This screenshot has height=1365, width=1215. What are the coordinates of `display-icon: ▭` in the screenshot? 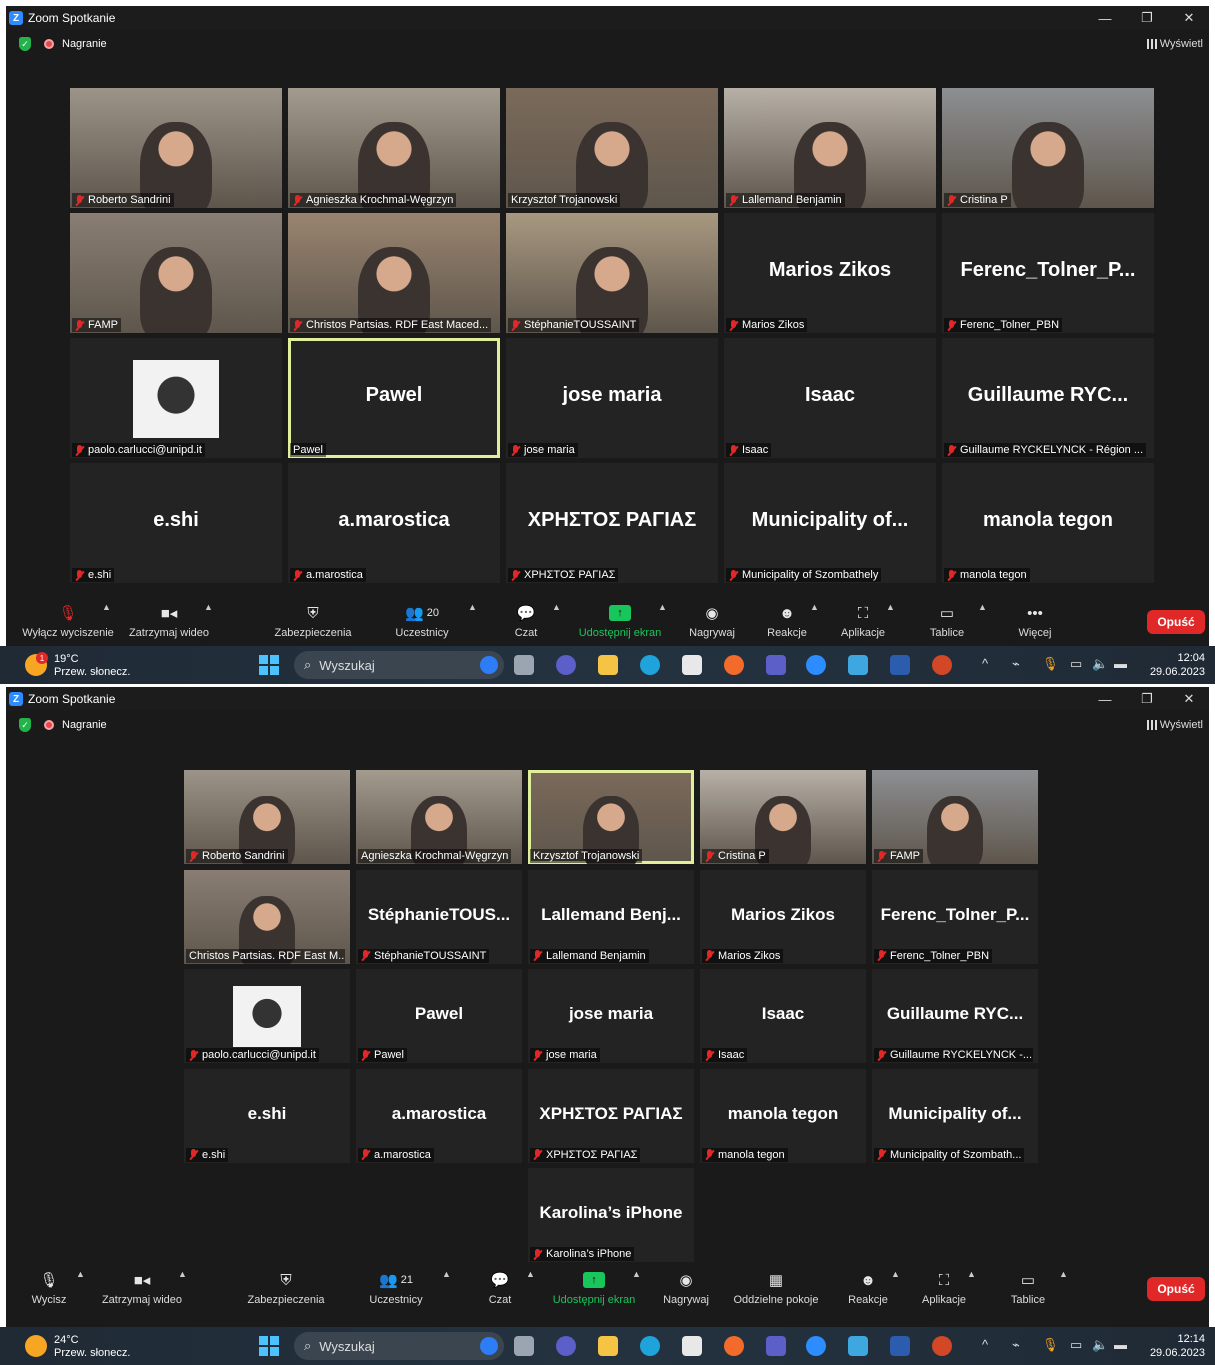 It's located at (1076, 1345).